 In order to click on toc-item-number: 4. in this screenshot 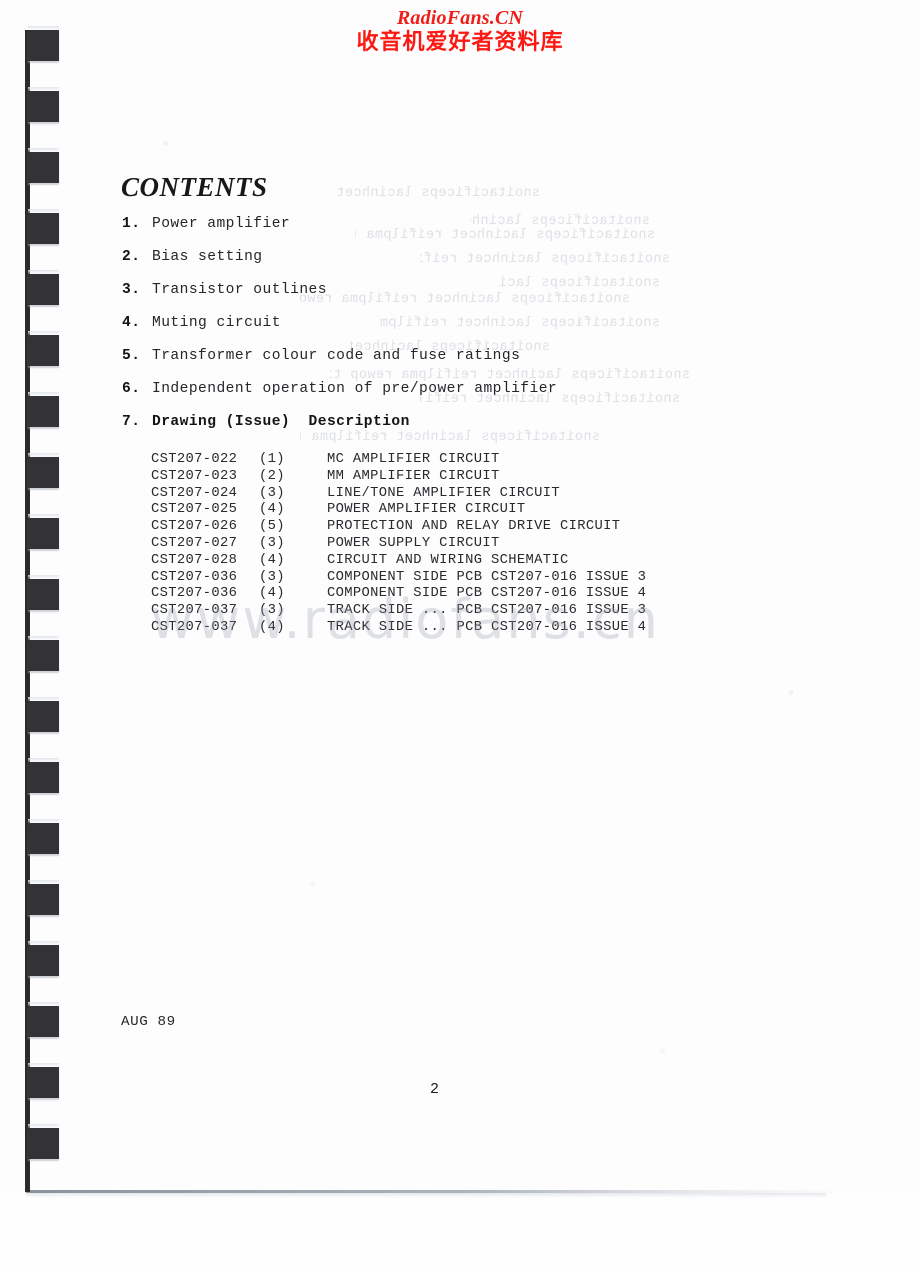, I will do `click(131, 323)`.